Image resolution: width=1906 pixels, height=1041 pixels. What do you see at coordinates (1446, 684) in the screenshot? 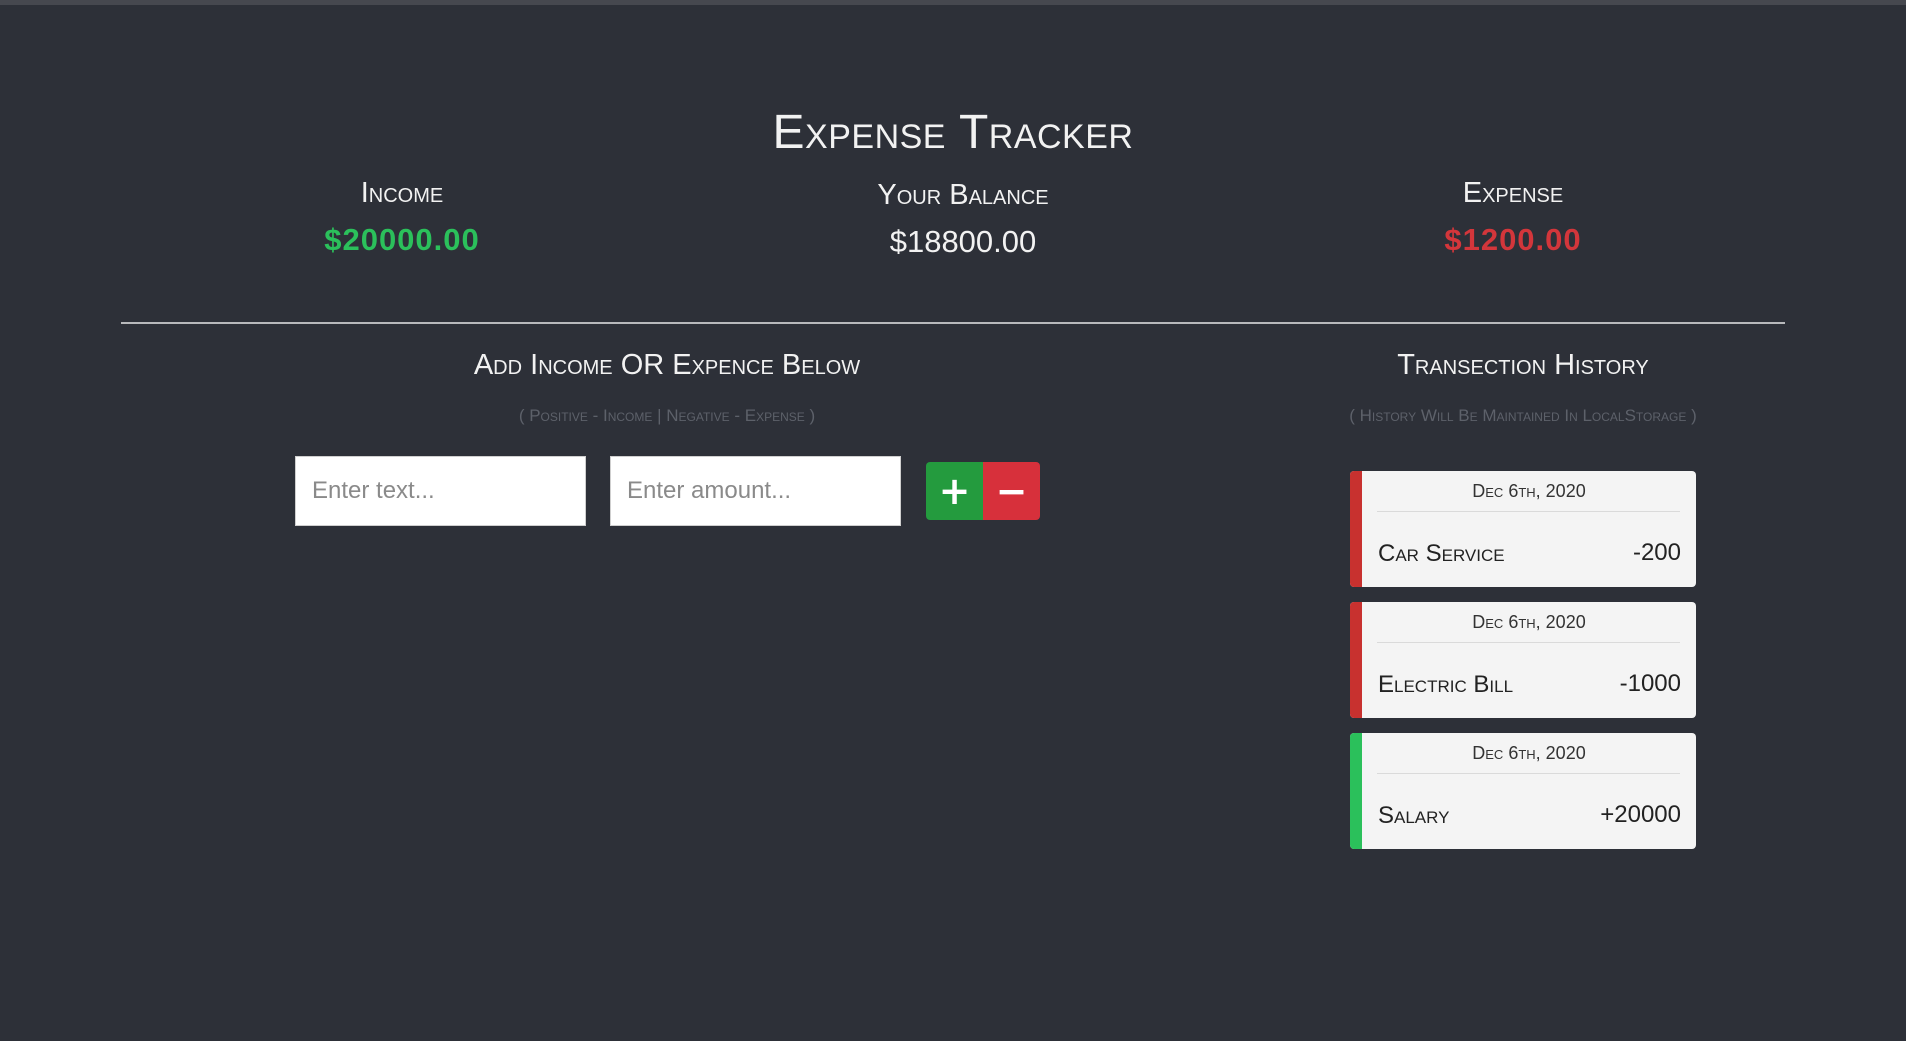
I see `transaction-name: Electric Bill` at bounding box center [1446, 684].